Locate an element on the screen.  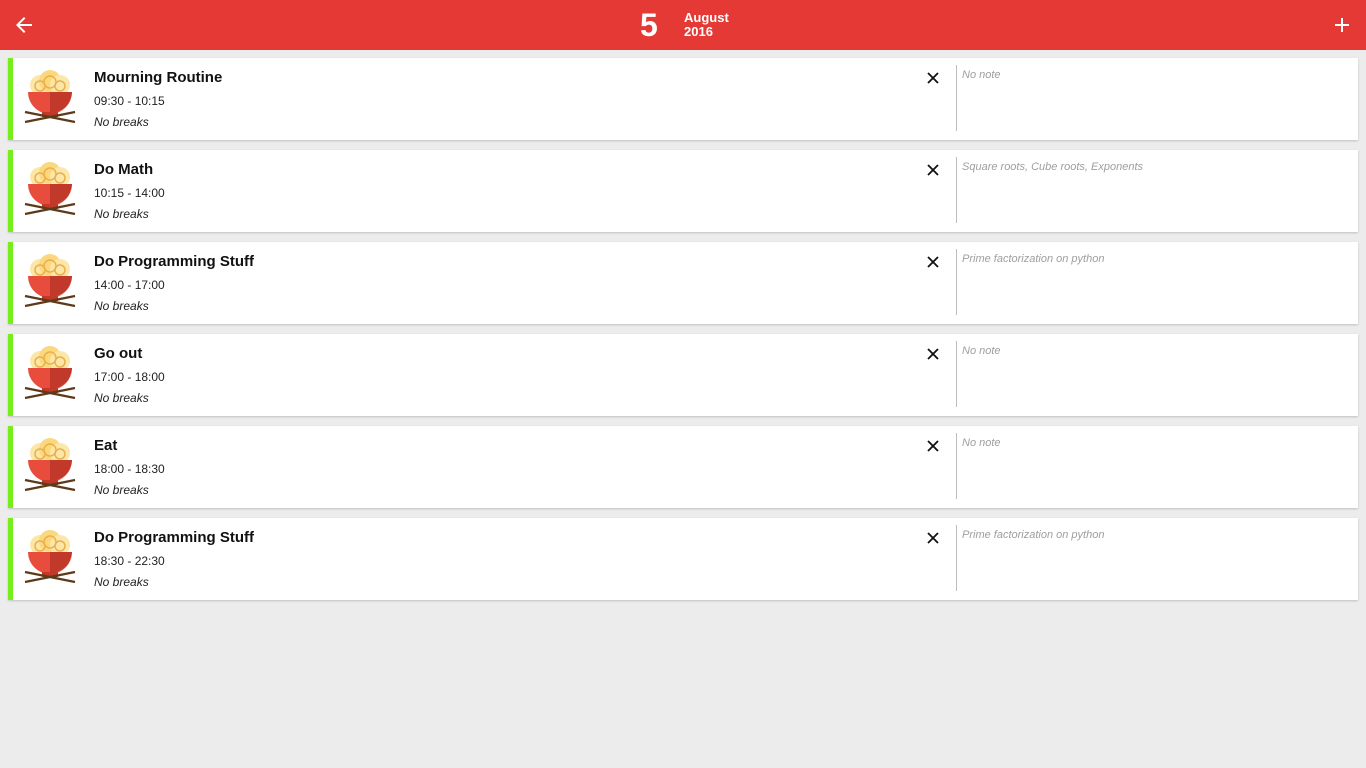
task-title: Go out is located at coordinates (118, 353).